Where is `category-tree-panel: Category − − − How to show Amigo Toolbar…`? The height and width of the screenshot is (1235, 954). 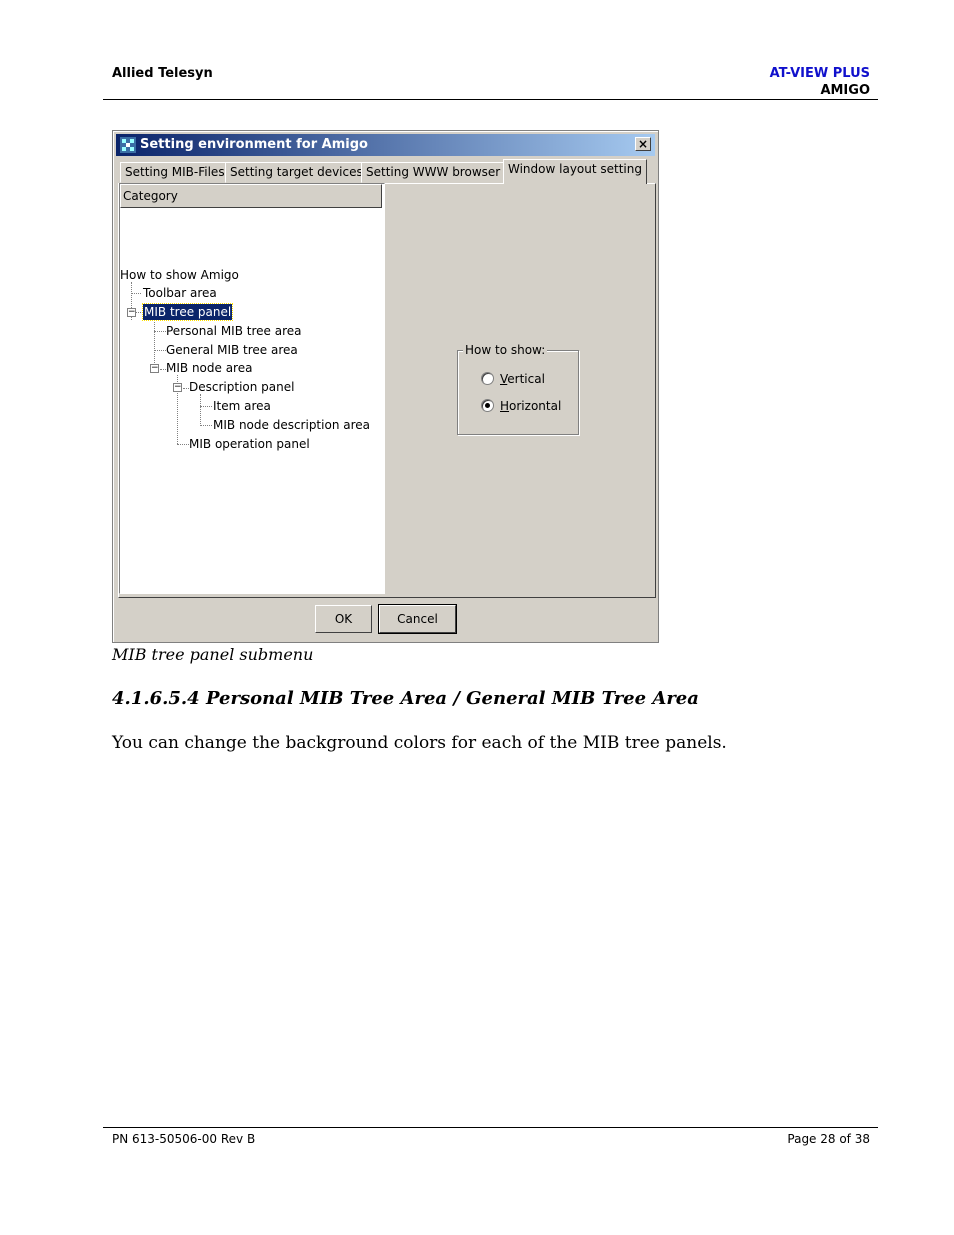
category-tree-panel: Category − − − How to show Amigo Toolbar… is located at coordinates (252, 388).